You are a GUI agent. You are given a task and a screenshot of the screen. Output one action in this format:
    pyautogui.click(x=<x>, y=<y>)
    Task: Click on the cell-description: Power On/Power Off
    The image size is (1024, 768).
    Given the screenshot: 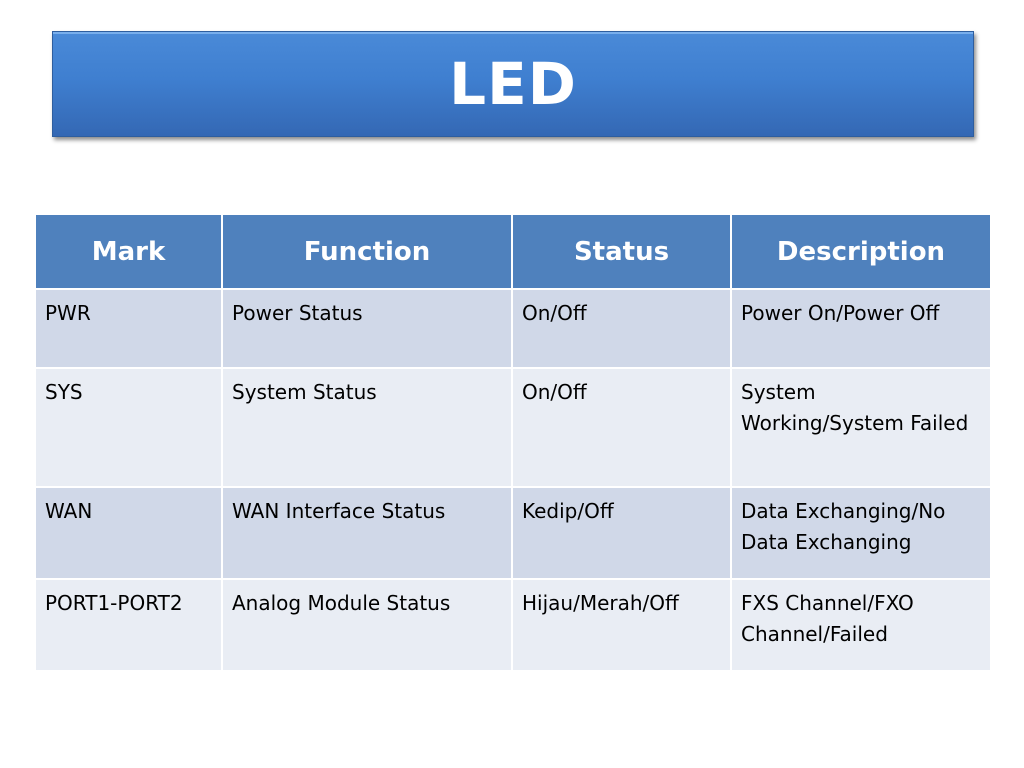 What is the action you would take?
    pyautogui.click(x=861, y=328)
    